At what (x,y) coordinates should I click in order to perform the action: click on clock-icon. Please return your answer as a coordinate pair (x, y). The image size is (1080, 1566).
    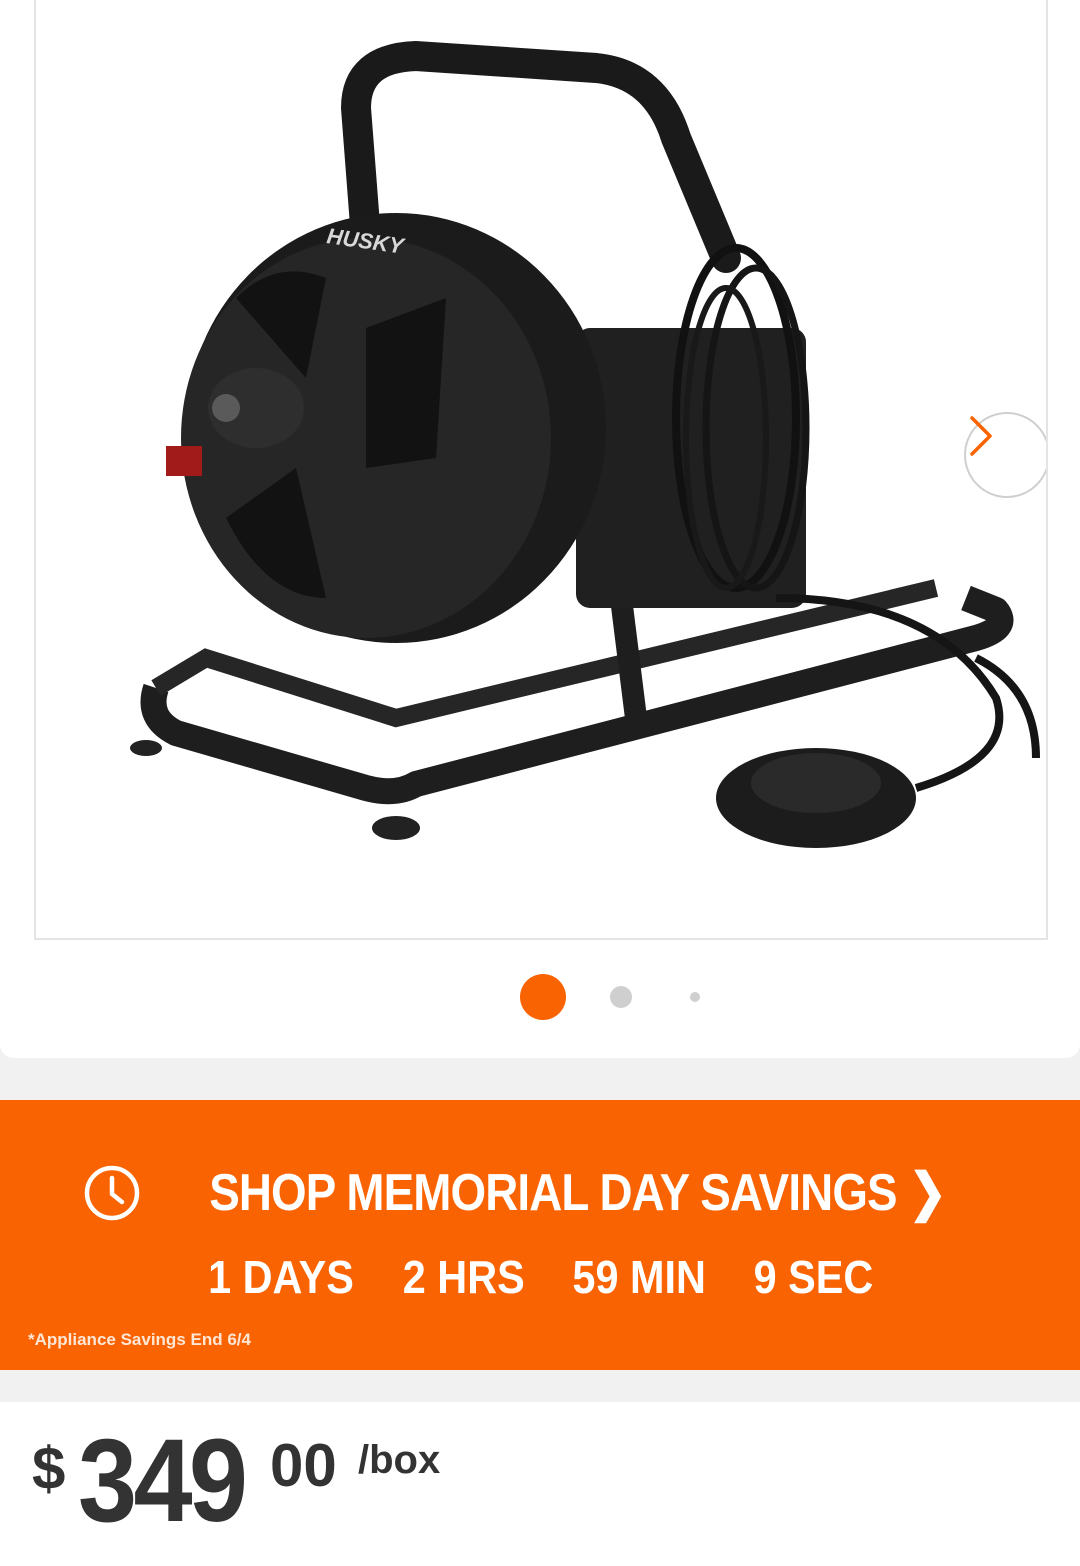
    Looking at the image, I should click on (112, 1193).